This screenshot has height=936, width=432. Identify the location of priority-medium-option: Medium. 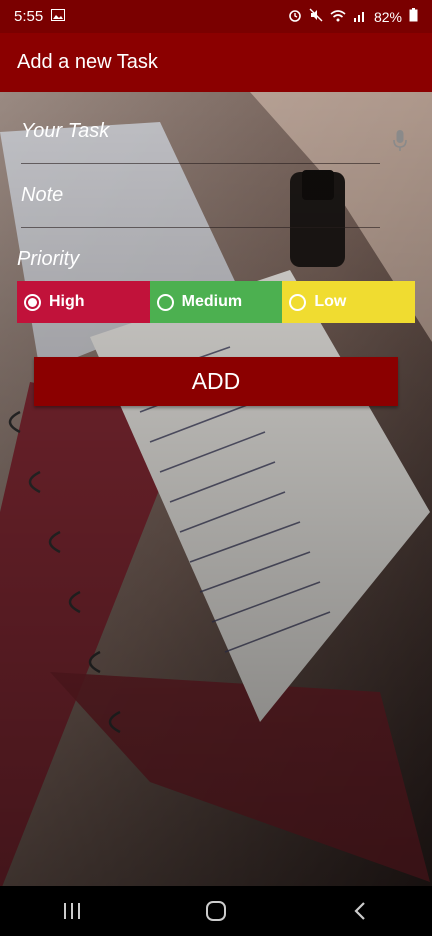
(216, 302).